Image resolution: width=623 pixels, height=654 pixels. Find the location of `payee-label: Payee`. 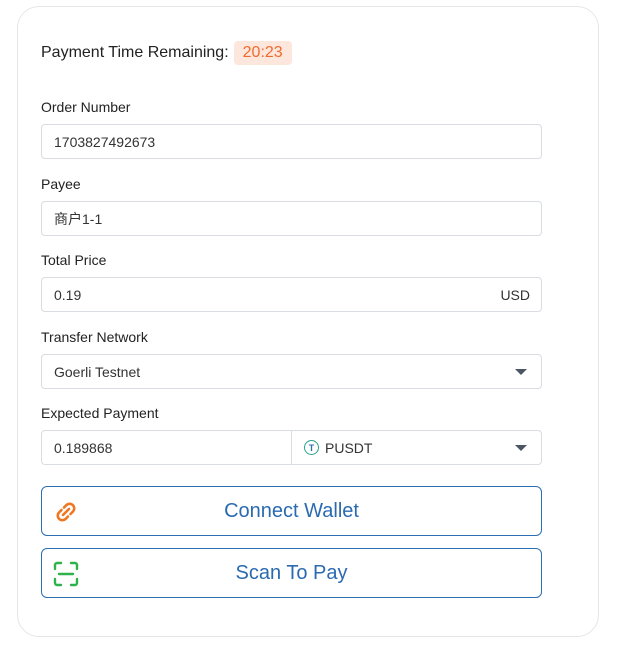

payee-label: Payee is located at coordinates (61, 184).